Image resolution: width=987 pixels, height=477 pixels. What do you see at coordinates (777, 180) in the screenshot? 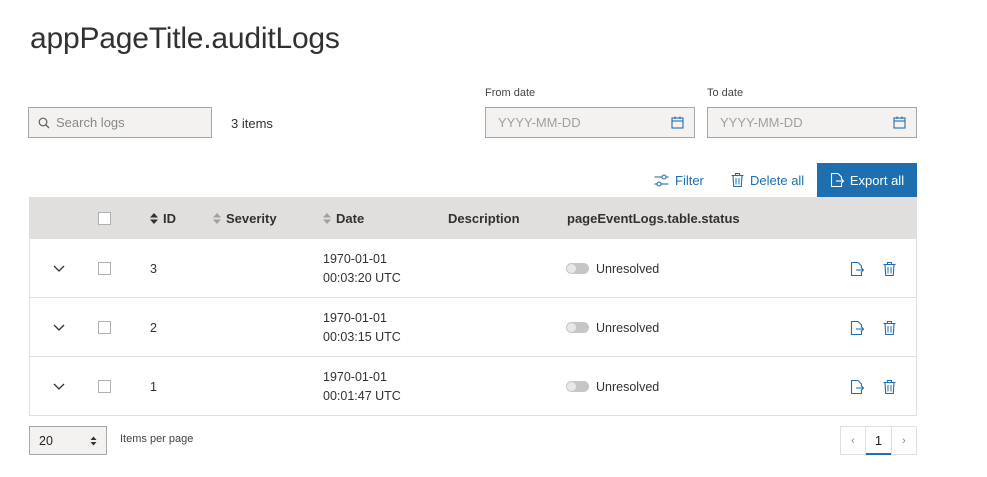
I see `delete-all-label: Delete all` at bounding box center [777, 180].